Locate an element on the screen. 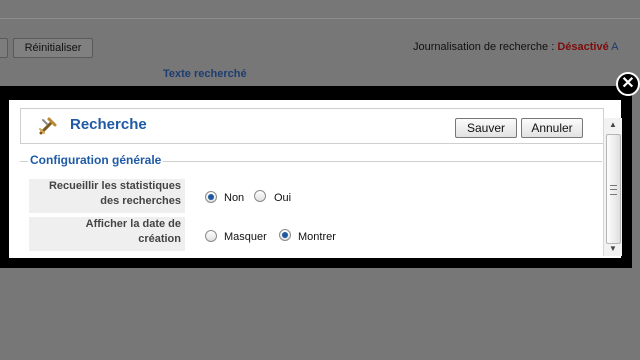 The image size is (640, 360). scroll-down-icon: ▼ is located at coordinates (613, 249).